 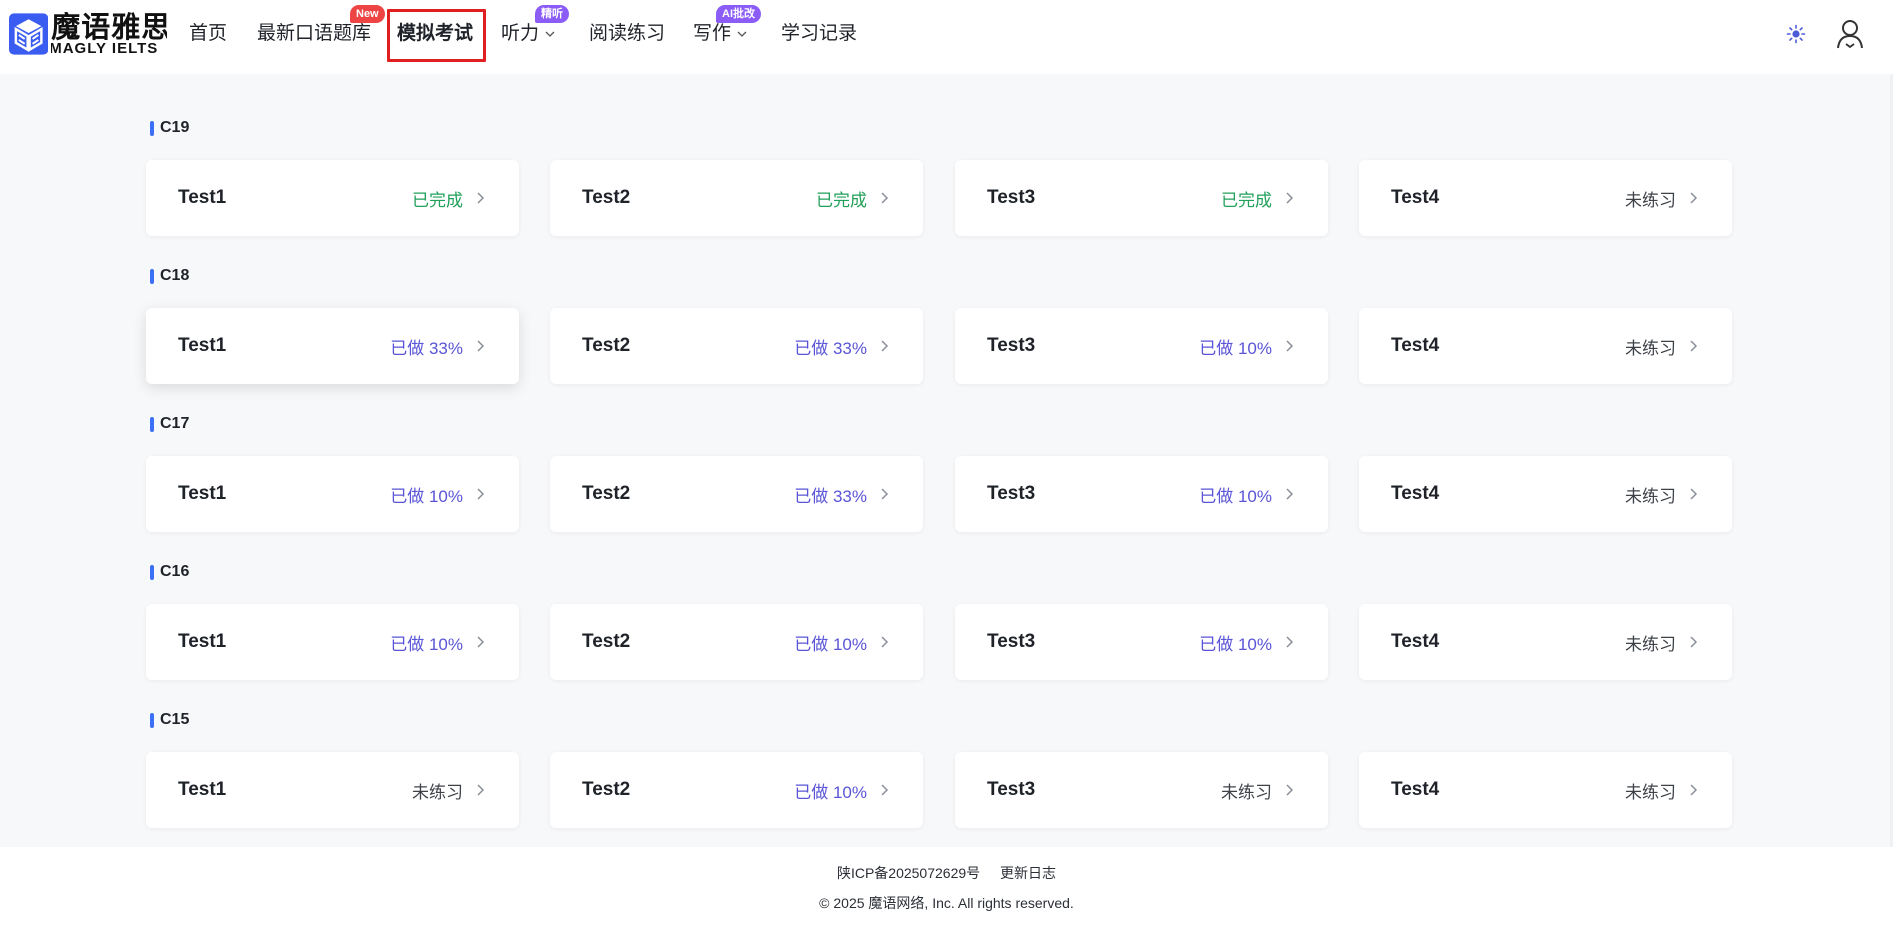 I want to click on section-title-c17: C17, so click(x=169, y=424).